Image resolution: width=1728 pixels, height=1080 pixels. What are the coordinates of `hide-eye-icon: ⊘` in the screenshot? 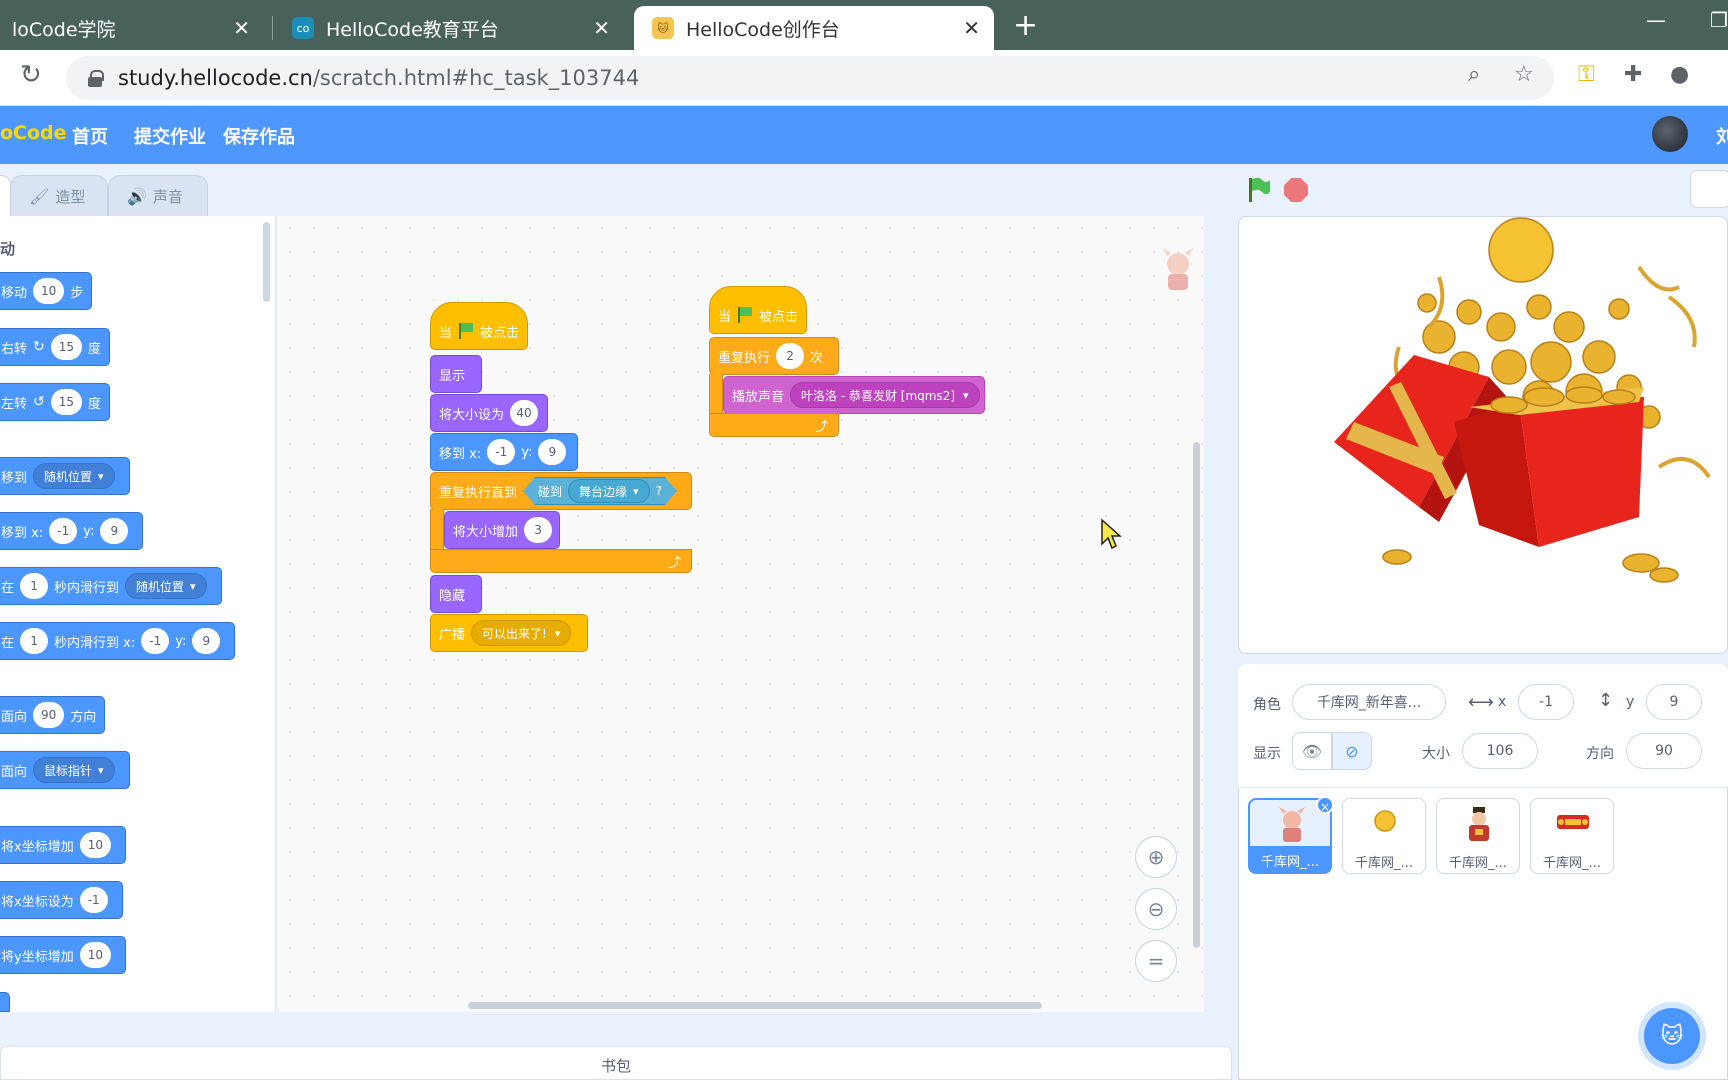 It's located at (1352, 751).